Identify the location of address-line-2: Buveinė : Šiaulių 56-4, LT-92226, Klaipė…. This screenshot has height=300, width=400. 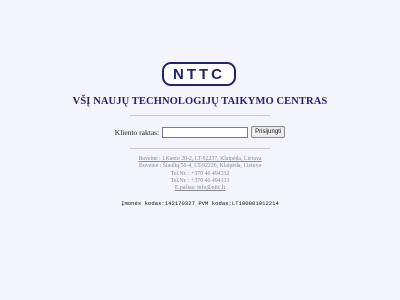
(200, 166).